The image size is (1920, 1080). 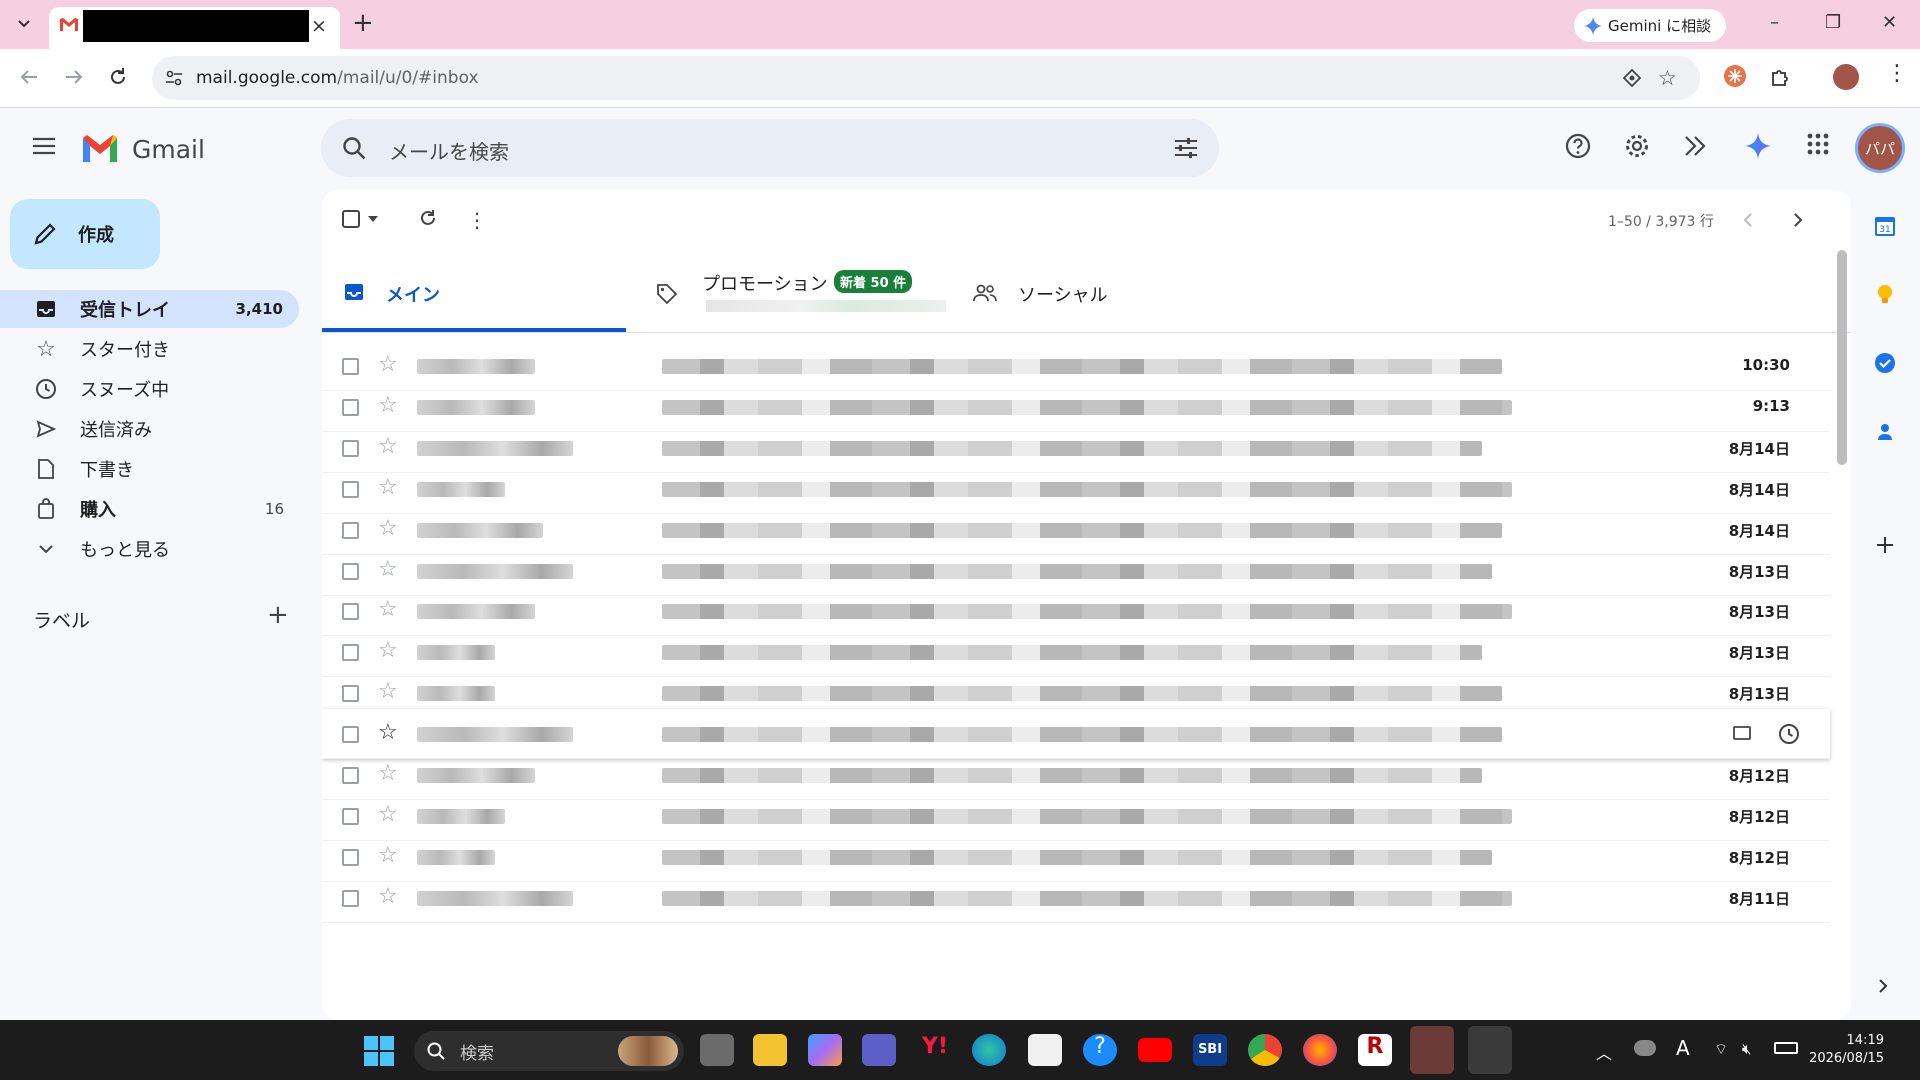 I want to click on onedrive-icon, so click(x=1645, y=1048).